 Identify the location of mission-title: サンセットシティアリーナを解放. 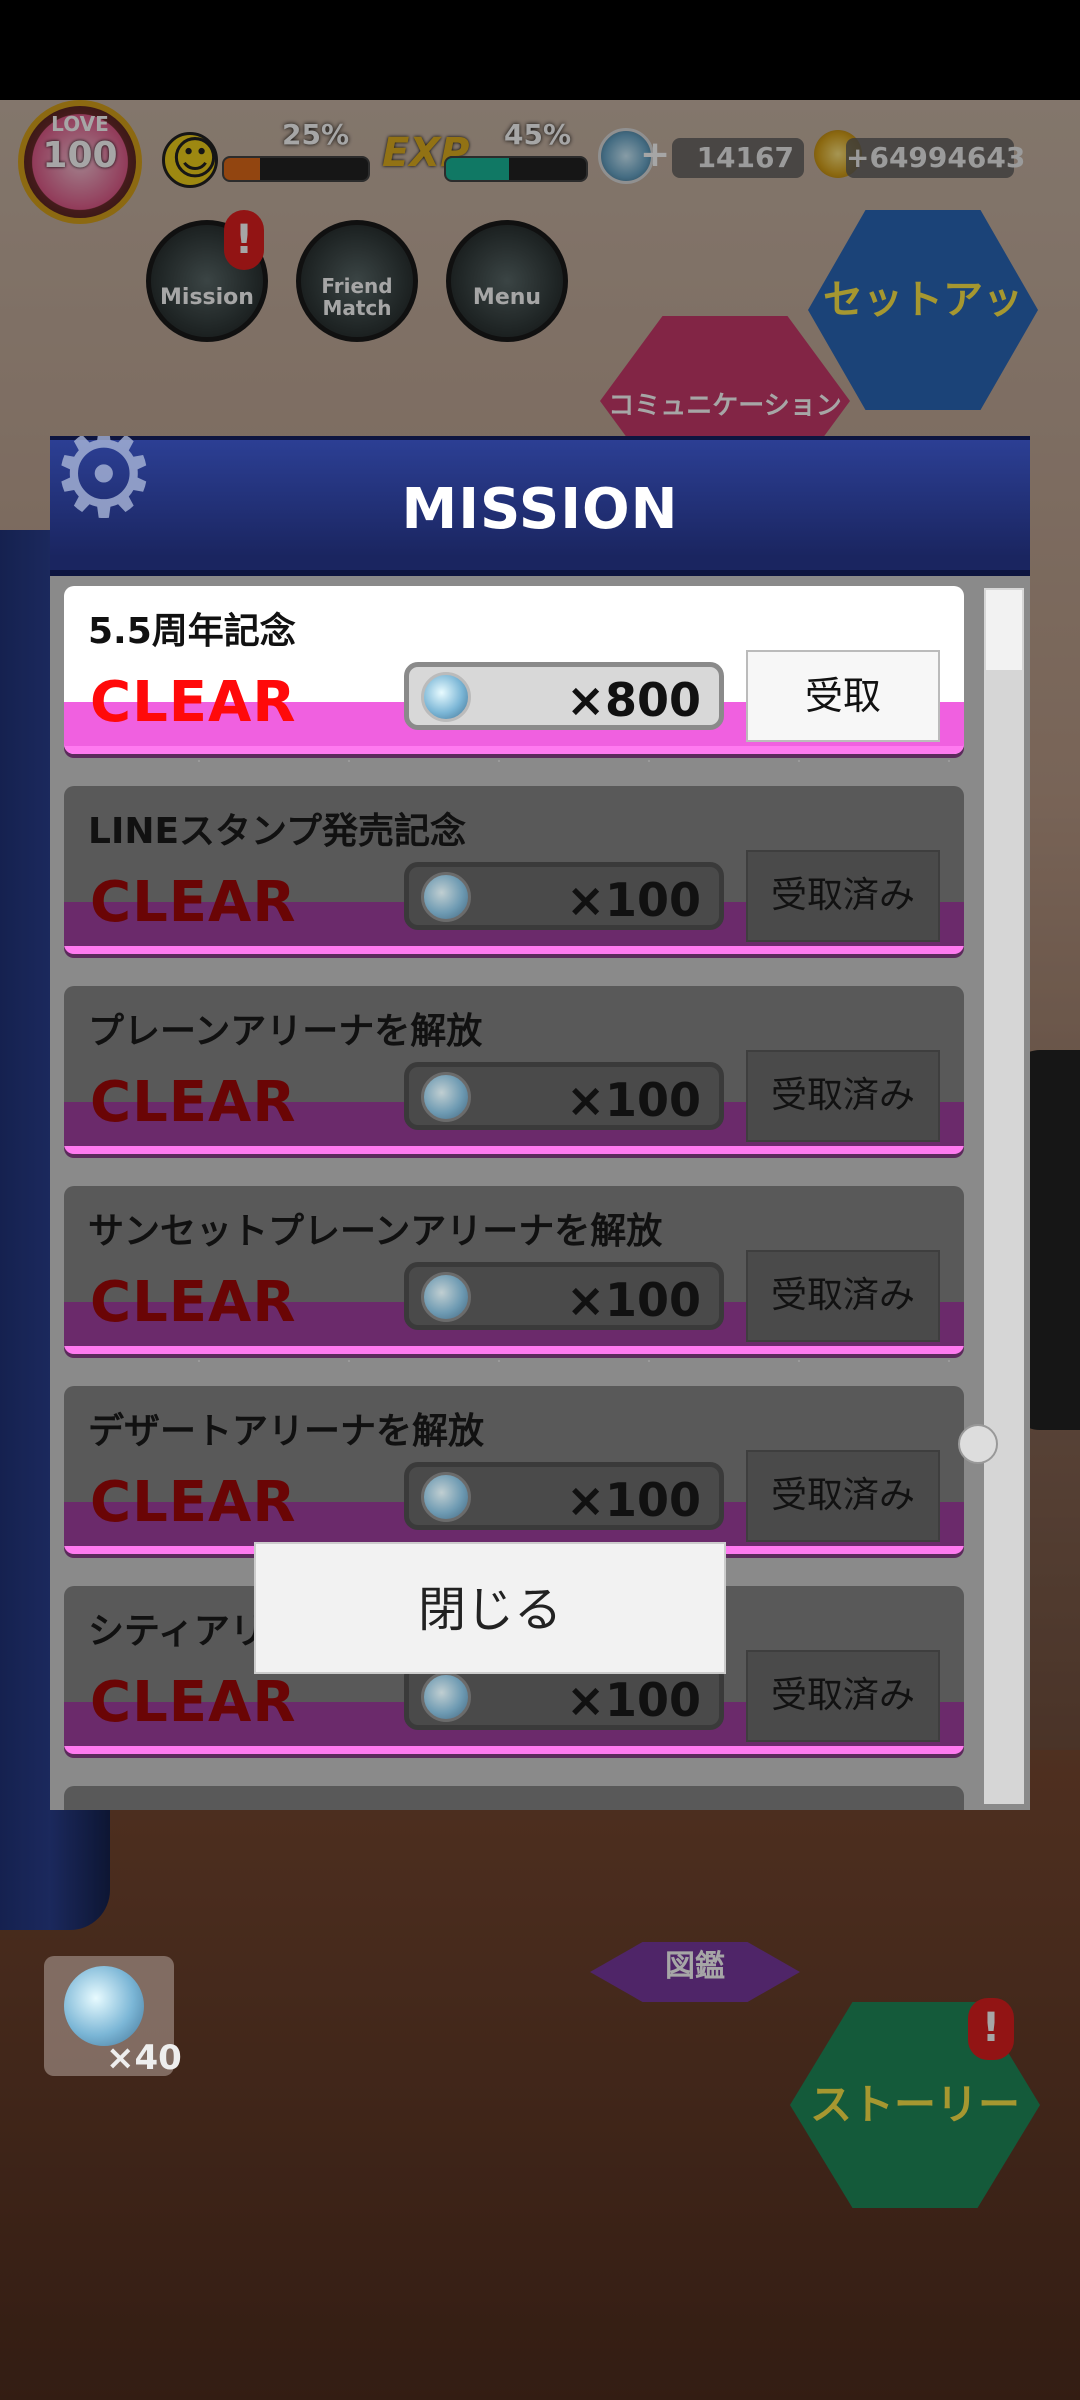
(357, 1806).